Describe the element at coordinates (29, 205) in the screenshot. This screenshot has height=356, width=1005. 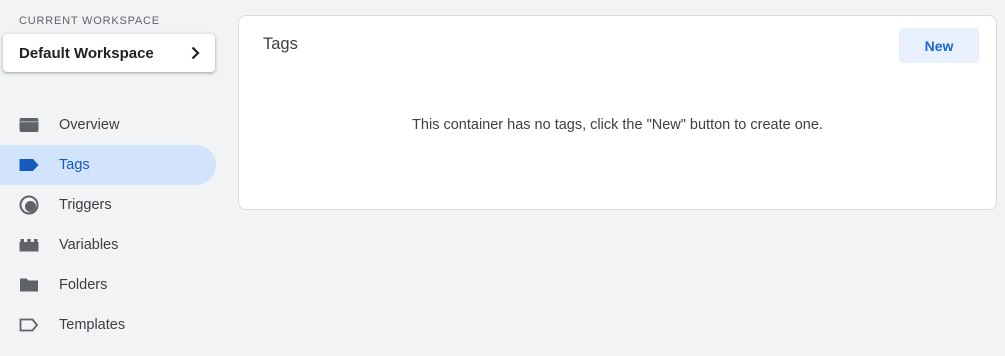
I see `trigger-icon` at that location.